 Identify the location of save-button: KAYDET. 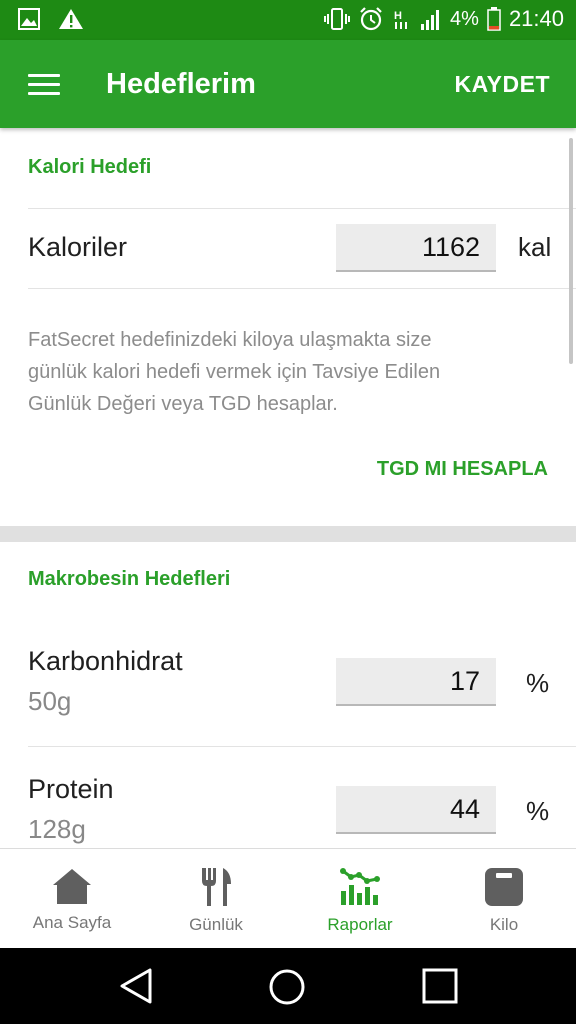
(502, 84).